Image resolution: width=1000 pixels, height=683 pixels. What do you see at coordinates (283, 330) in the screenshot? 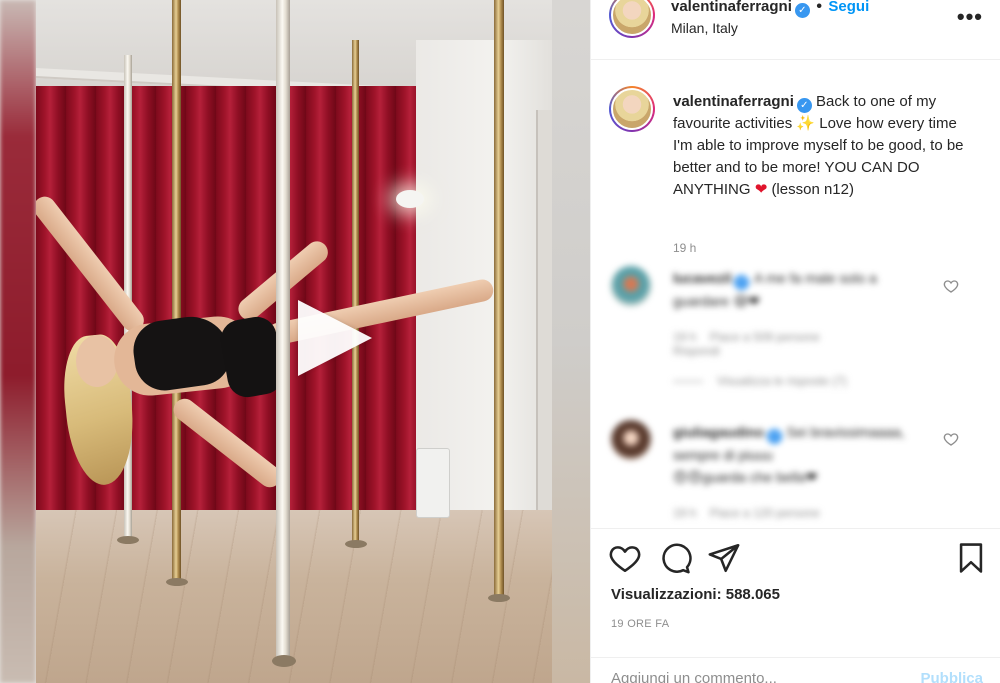
I see `pole-front` at bounding box center [283, 330].